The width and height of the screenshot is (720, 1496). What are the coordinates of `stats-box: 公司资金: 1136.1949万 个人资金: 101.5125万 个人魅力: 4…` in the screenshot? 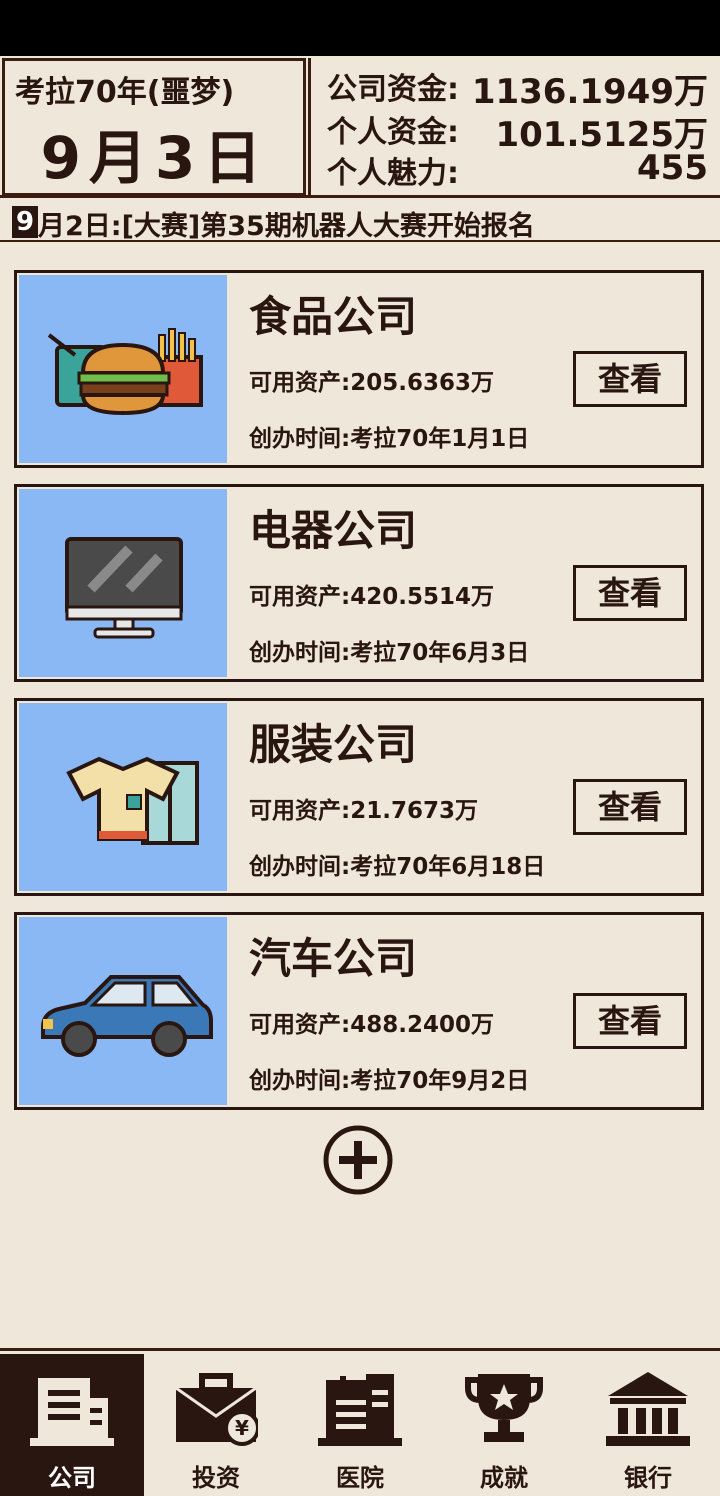 It's located at (514, 127).